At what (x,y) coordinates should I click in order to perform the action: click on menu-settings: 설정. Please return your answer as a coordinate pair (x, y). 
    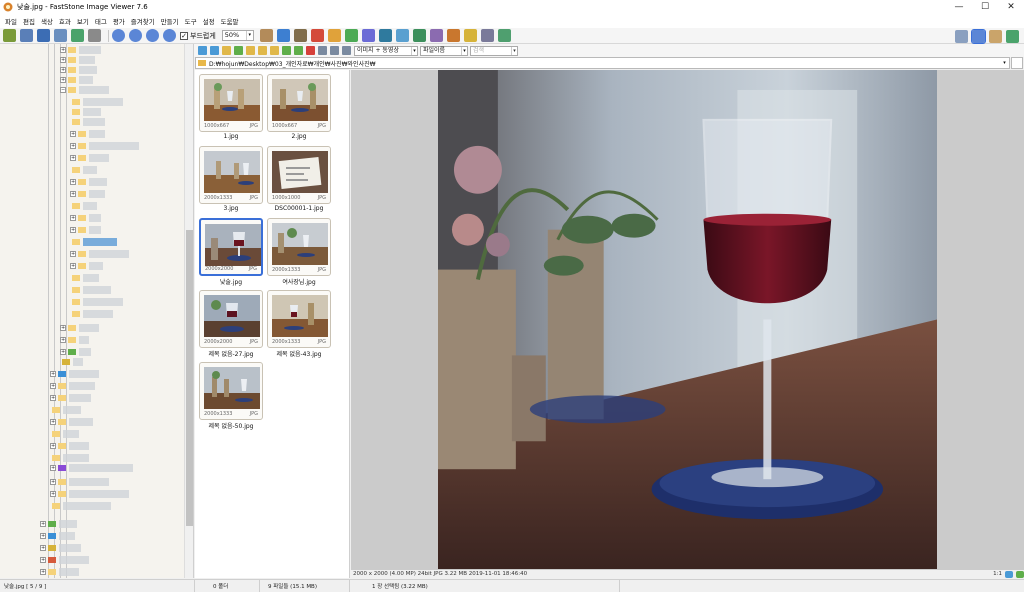
    Looking at the image, I should click on (209, 21).